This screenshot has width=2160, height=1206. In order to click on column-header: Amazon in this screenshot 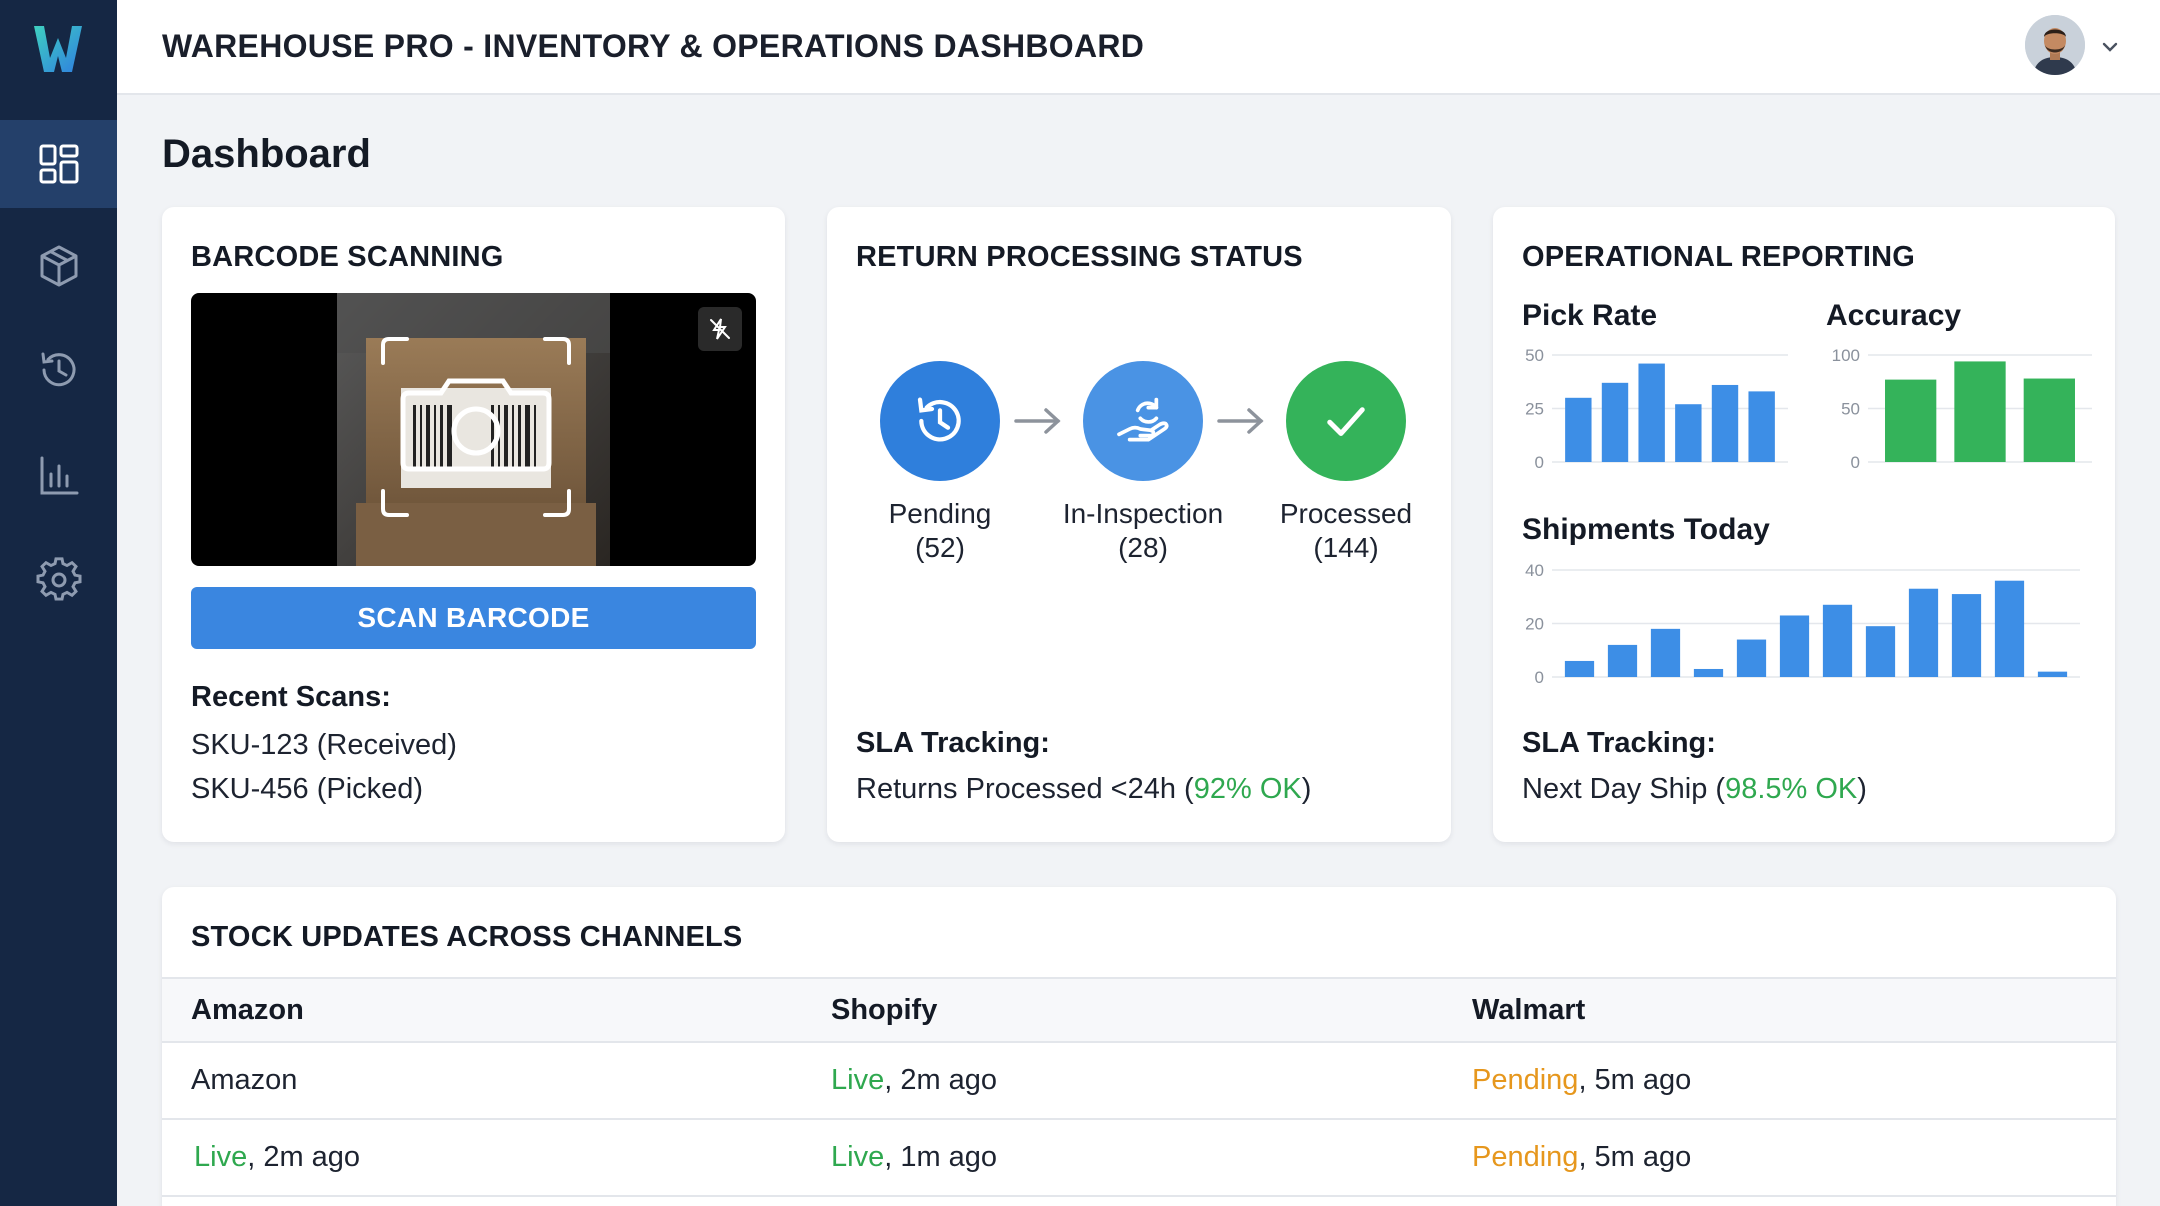, I will do `click(247, 1009)`.